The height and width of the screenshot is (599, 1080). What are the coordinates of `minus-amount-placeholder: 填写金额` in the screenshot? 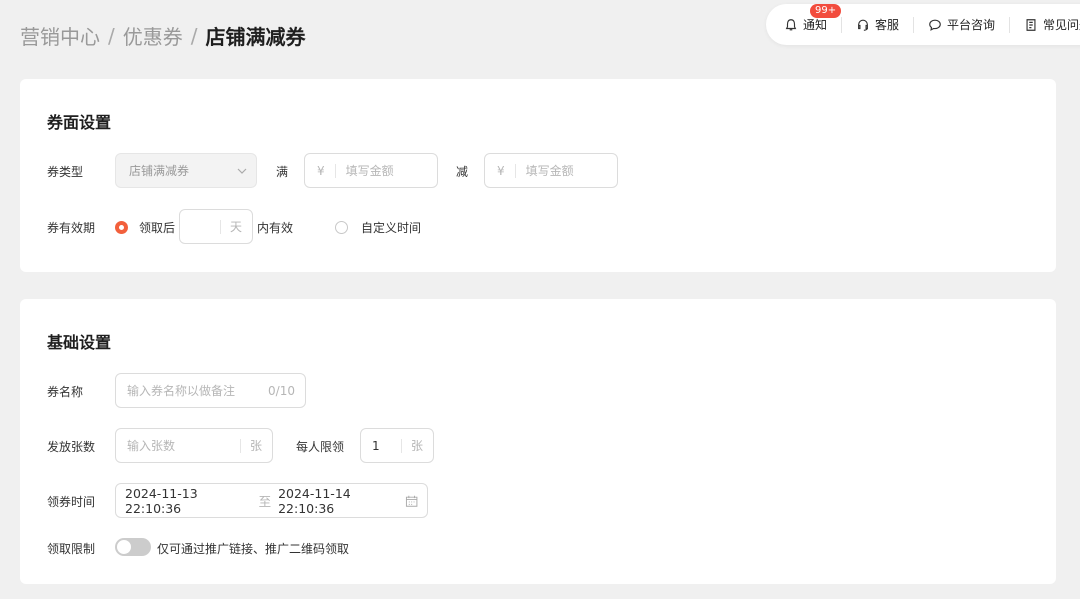 It's located at (549, 171).